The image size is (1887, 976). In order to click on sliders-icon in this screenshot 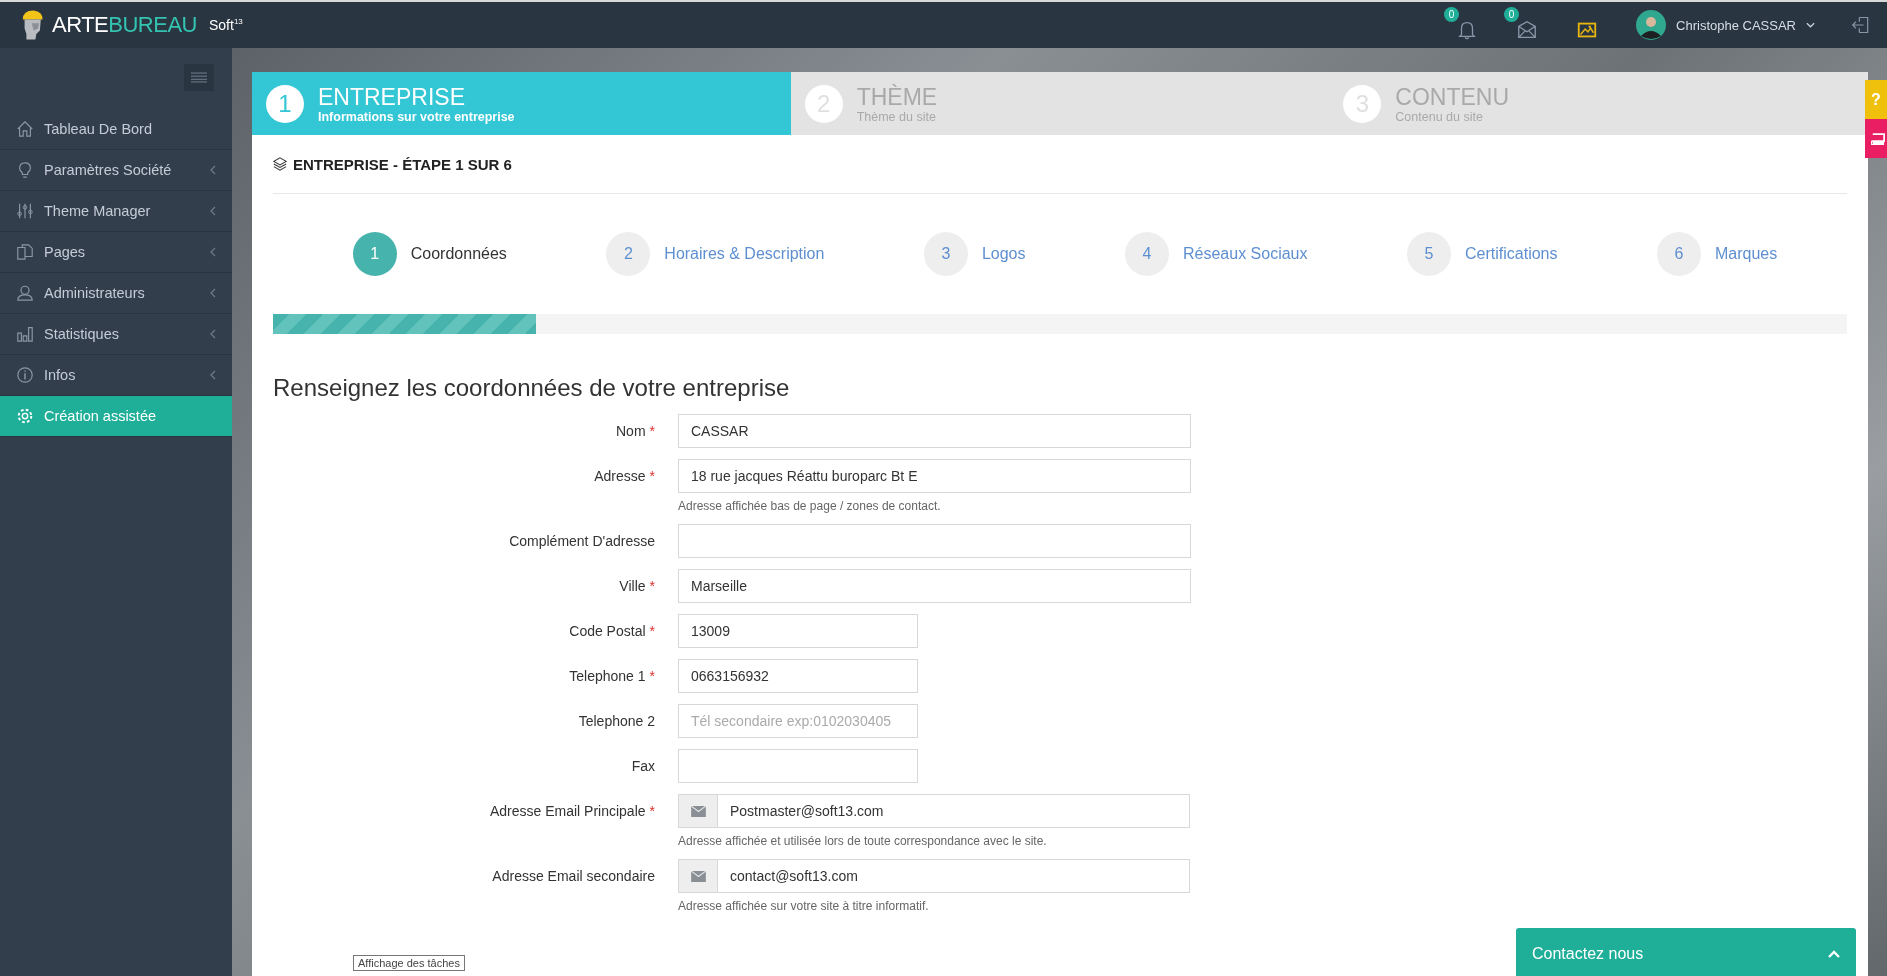, I will do `click(25, 211)`.